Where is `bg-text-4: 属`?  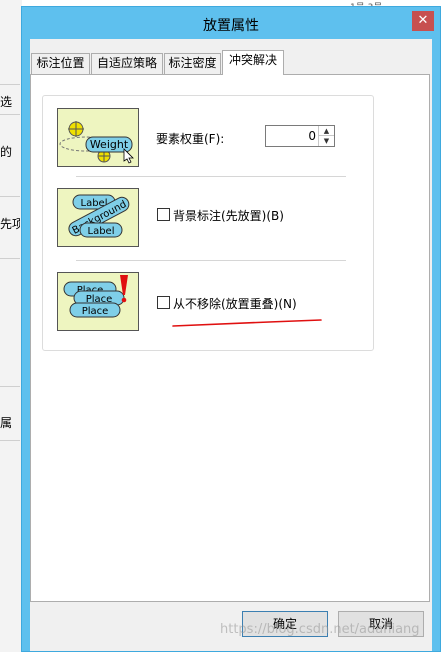
bg-text-4: 属 is located at coordinates (6, 423).